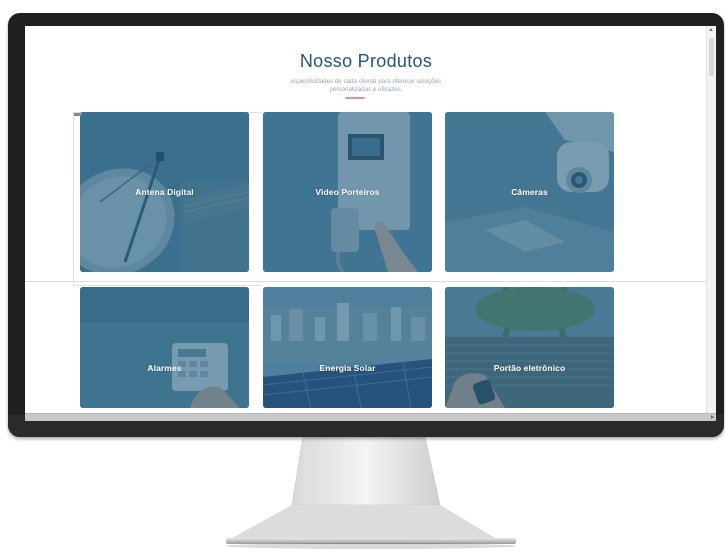  I want to click on product-card-energia-solar: Energia Solar, so click(347, 347).